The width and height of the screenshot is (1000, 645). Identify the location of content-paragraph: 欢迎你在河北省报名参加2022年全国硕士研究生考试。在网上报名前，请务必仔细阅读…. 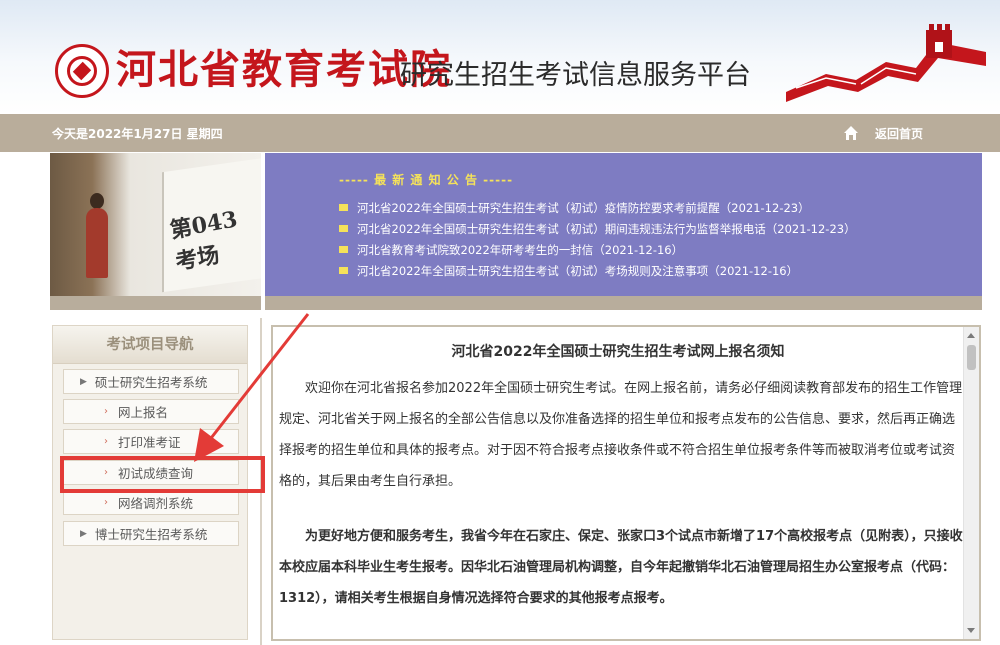
(621, 435).